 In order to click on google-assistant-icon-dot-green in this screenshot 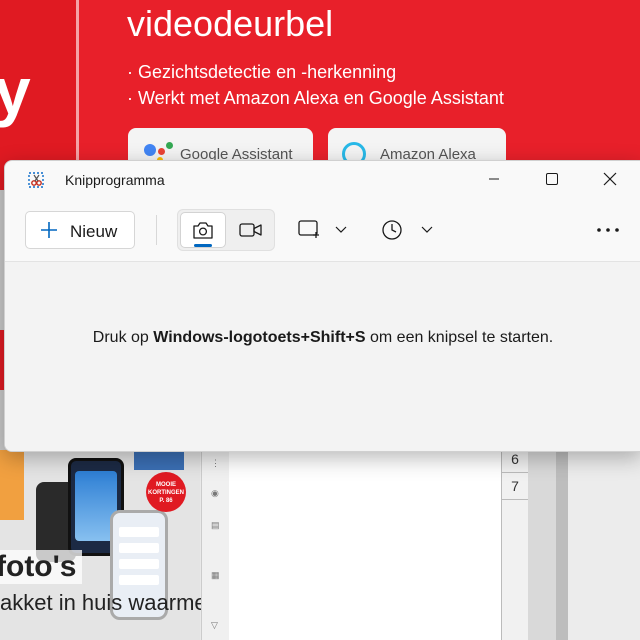, I will do `click(169, 145)`.